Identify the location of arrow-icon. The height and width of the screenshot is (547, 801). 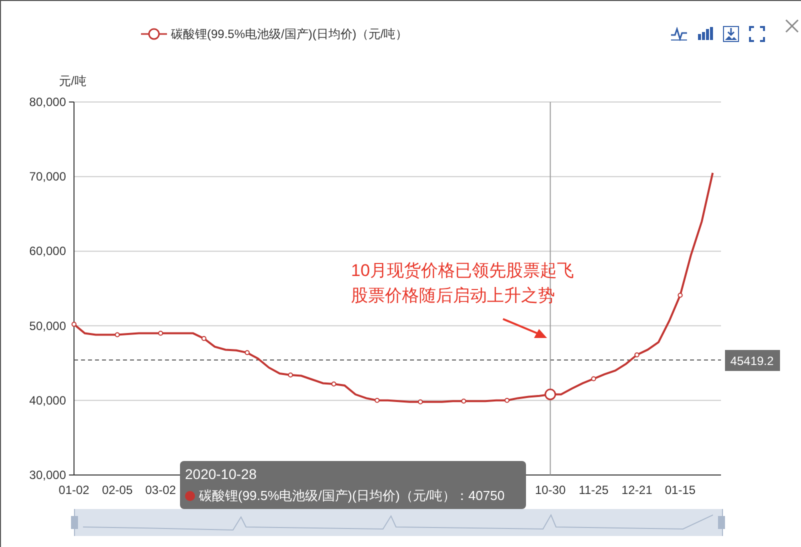
(524, 328).